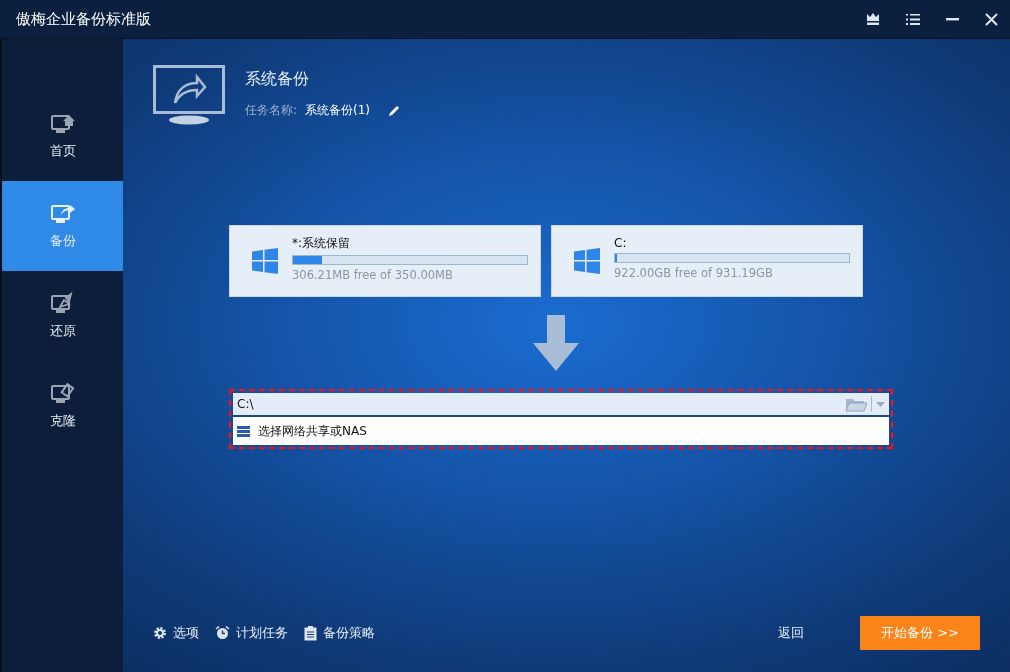 The width and height of the screenshot is (1010, 672). What do you see at coordinates (991, 19) in the screenshot?
I see `close-icon` at bounding box center [991, 19].